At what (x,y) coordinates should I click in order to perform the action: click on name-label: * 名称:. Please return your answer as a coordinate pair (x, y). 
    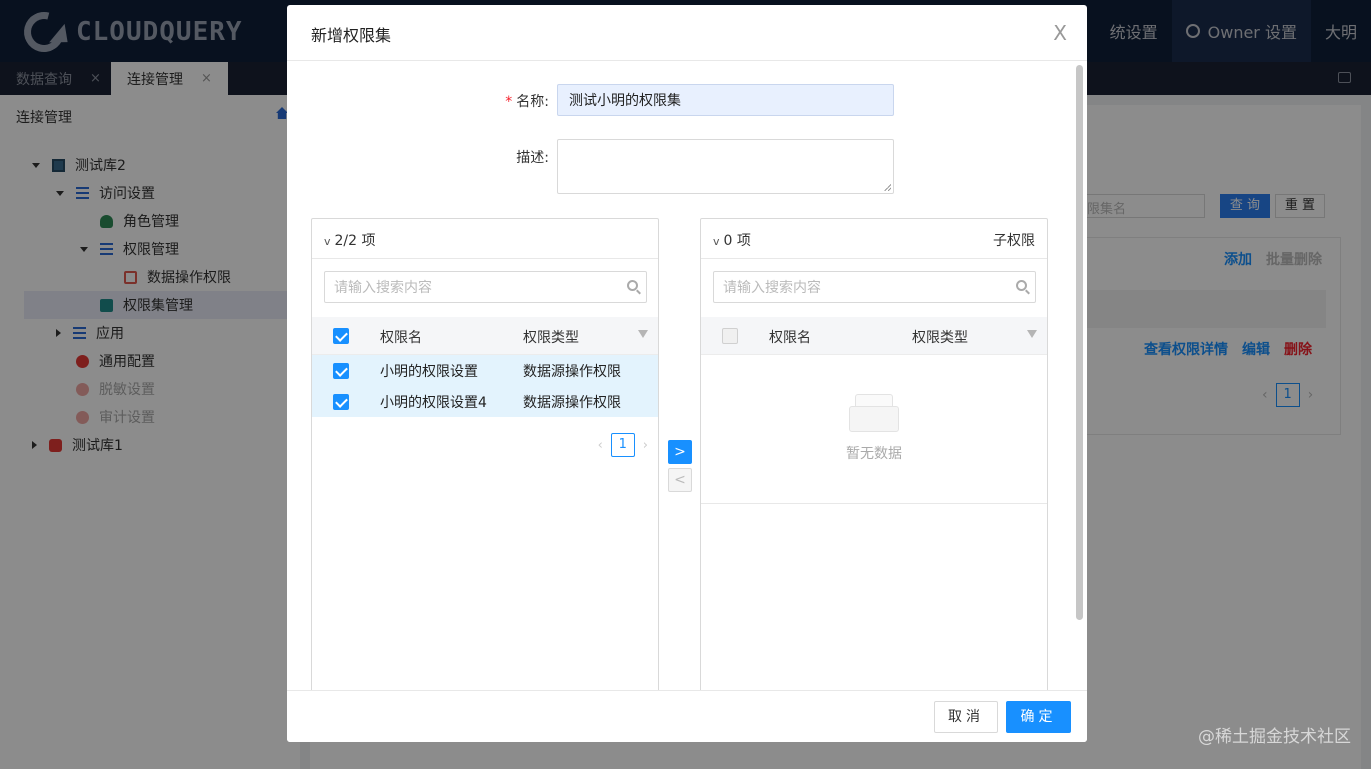
    Looking at the image, I should click on (527, 102).